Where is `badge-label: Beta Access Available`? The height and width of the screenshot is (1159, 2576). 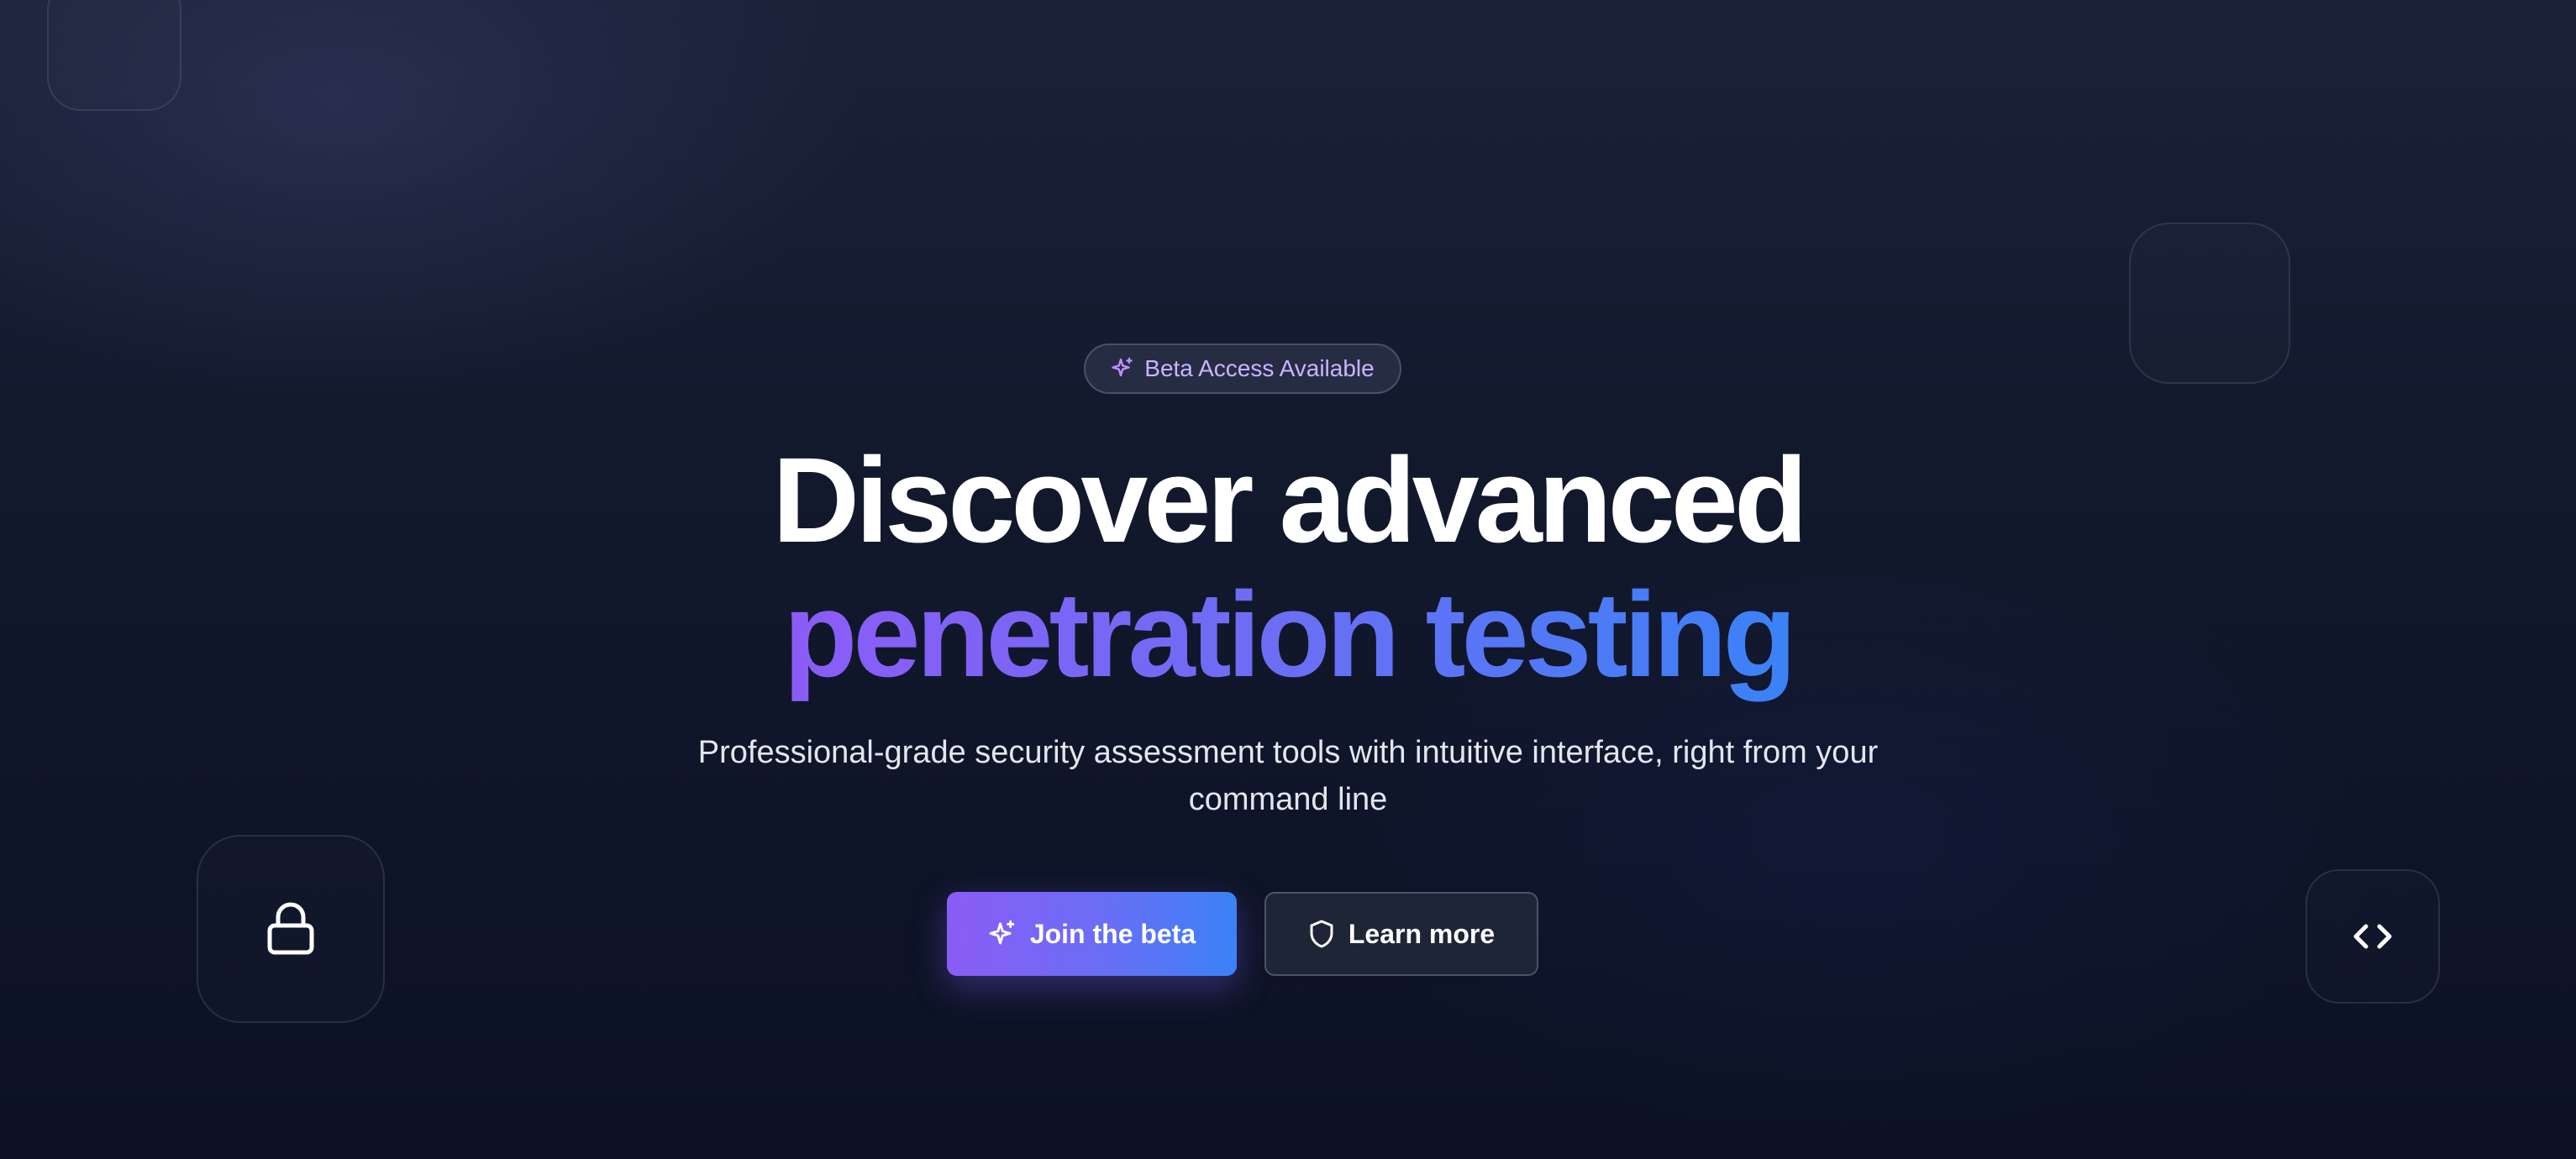
badge-label: Beta Access Available is located at coordinates (1259, 368).